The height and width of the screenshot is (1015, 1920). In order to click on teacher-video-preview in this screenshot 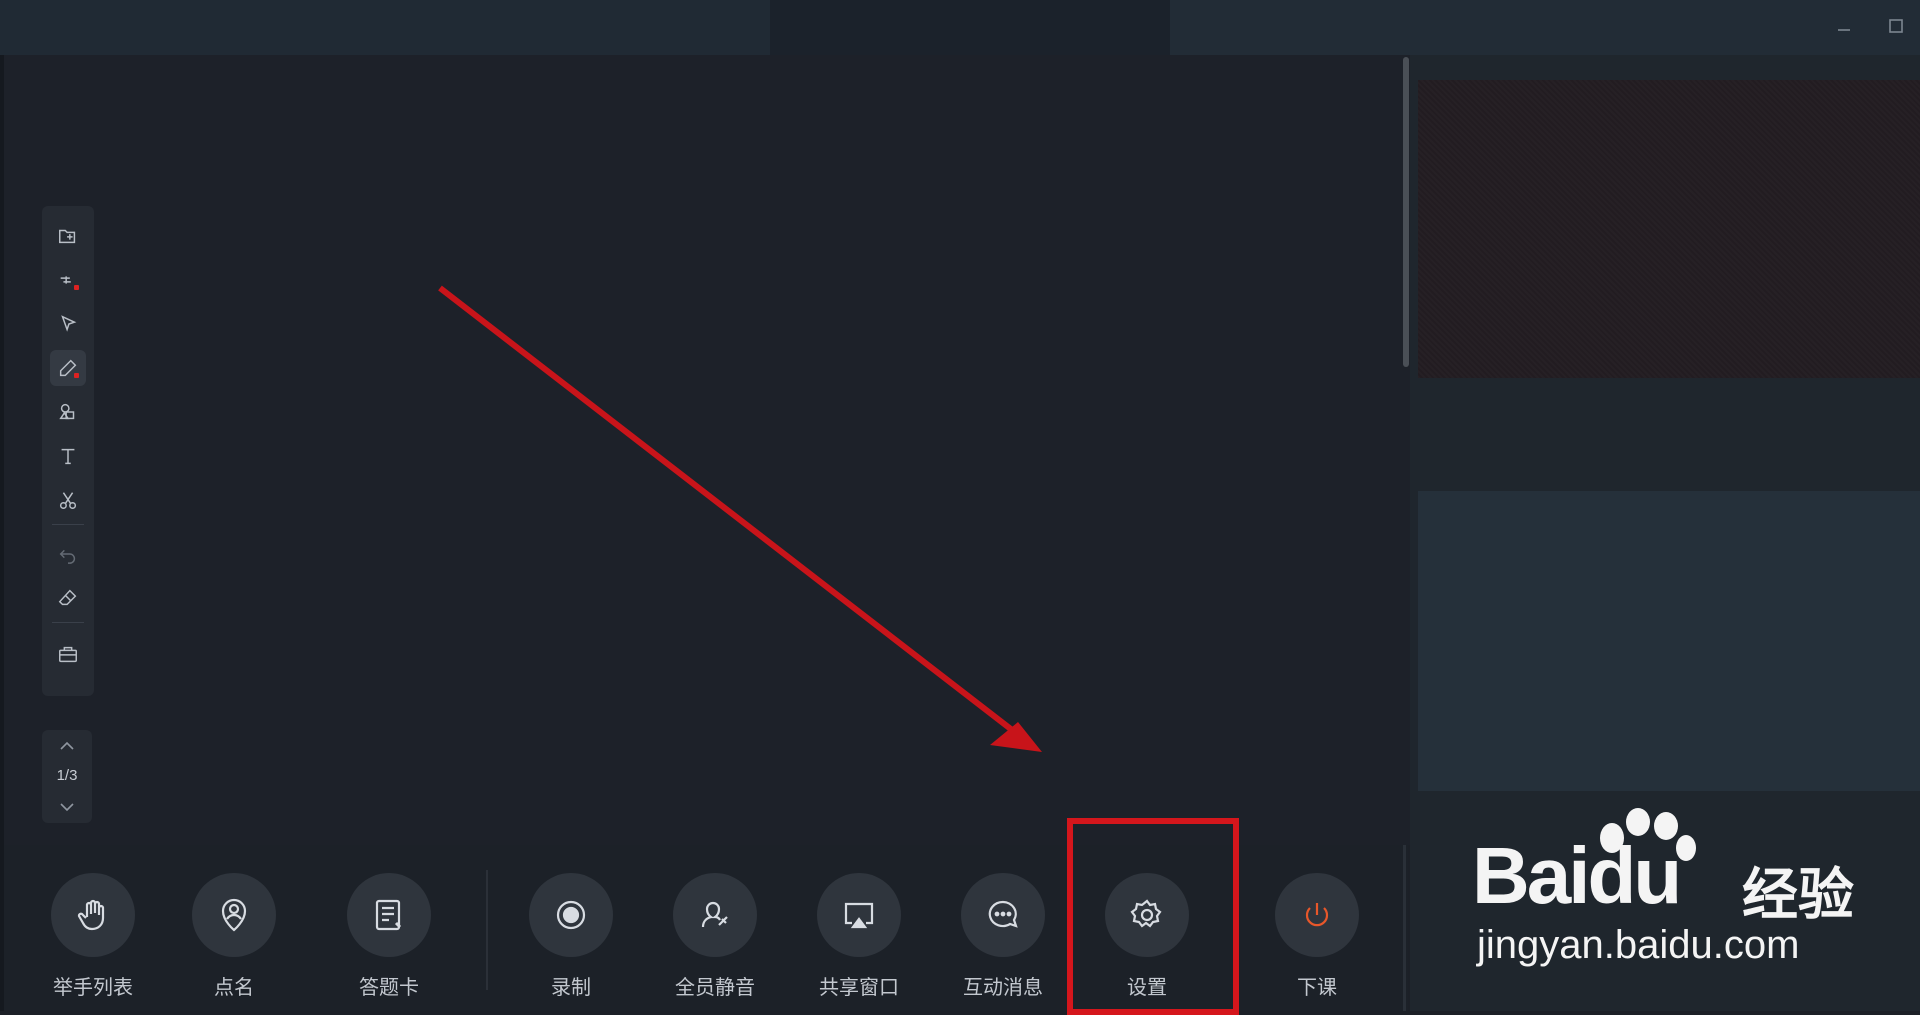, I will do `click(1669, 229)`.